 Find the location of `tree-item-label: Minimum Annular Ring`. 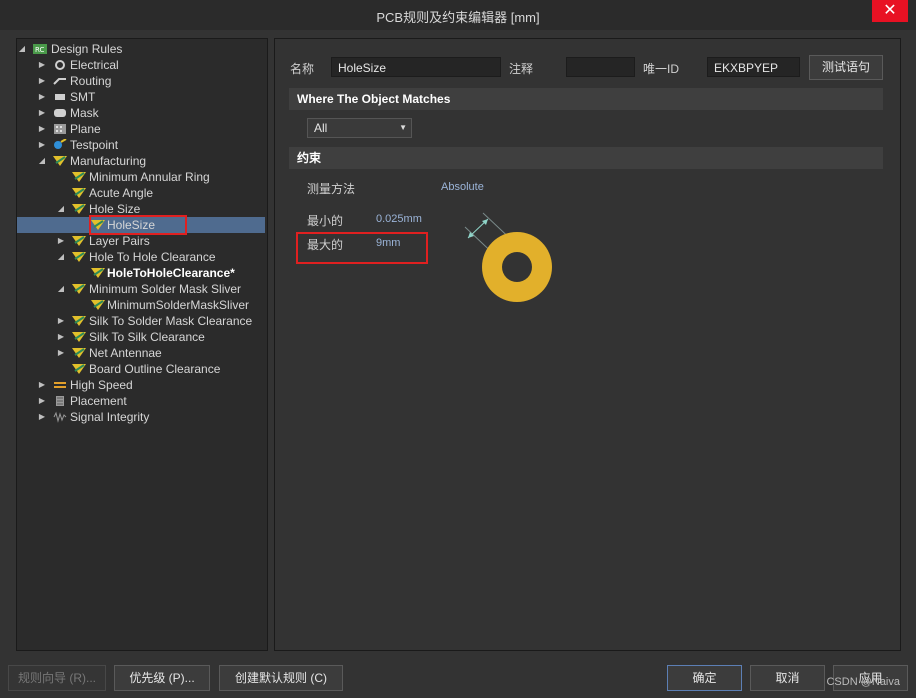

tree-item-label: Minimum Annular Ring is located at coordinates (149, 177).